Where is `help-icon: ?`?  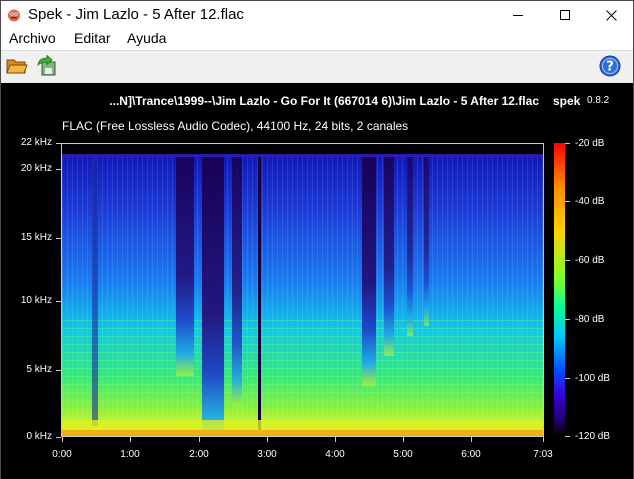 help-icon: ? is located at coordinates (610, 68).